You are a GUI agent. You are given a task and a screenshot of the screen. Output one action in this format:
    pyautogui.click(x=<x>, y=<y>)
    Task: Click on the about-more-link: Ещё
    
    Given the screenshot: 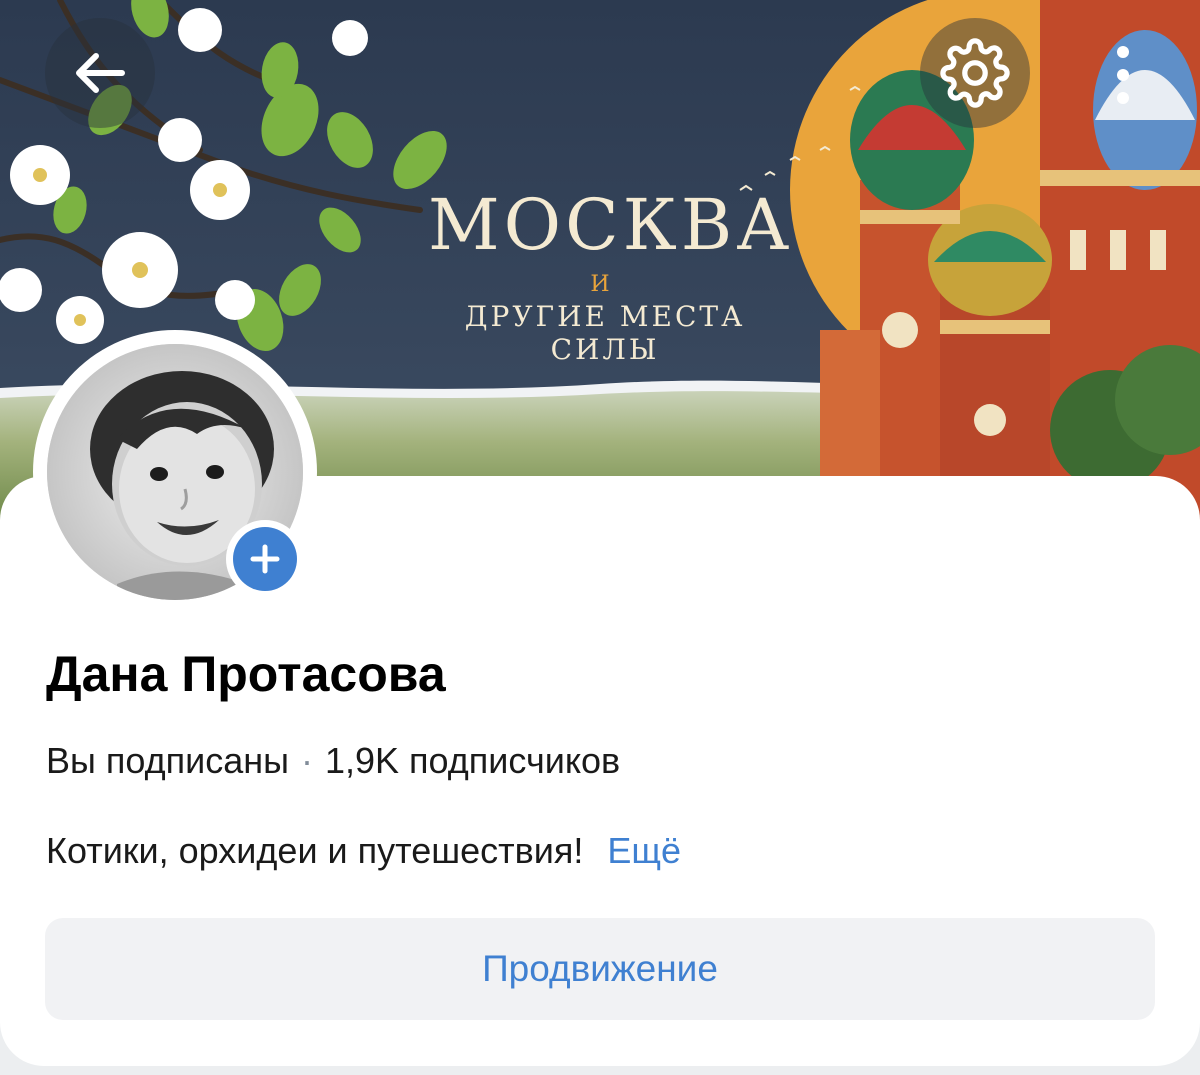 What is the action you would take?
    pyautogui.click(x=644, y=850)
    